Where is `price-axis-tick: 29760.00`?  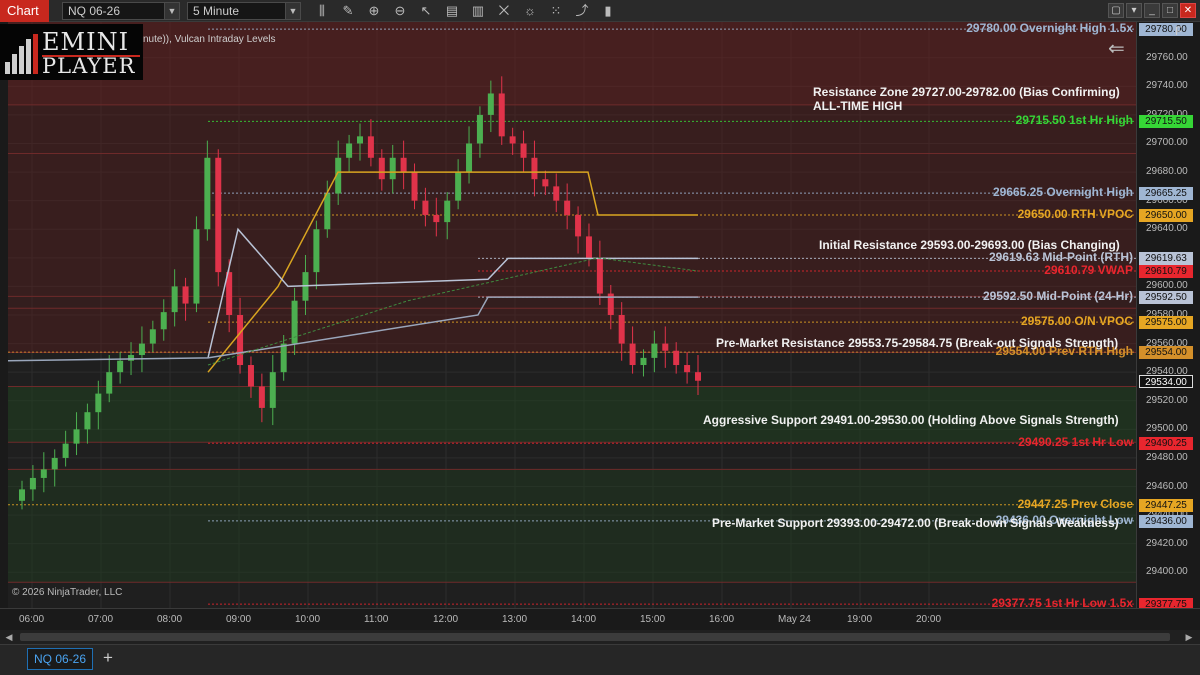 price-axis-tick: 29760.00 is located at coordinates (1167, 57).